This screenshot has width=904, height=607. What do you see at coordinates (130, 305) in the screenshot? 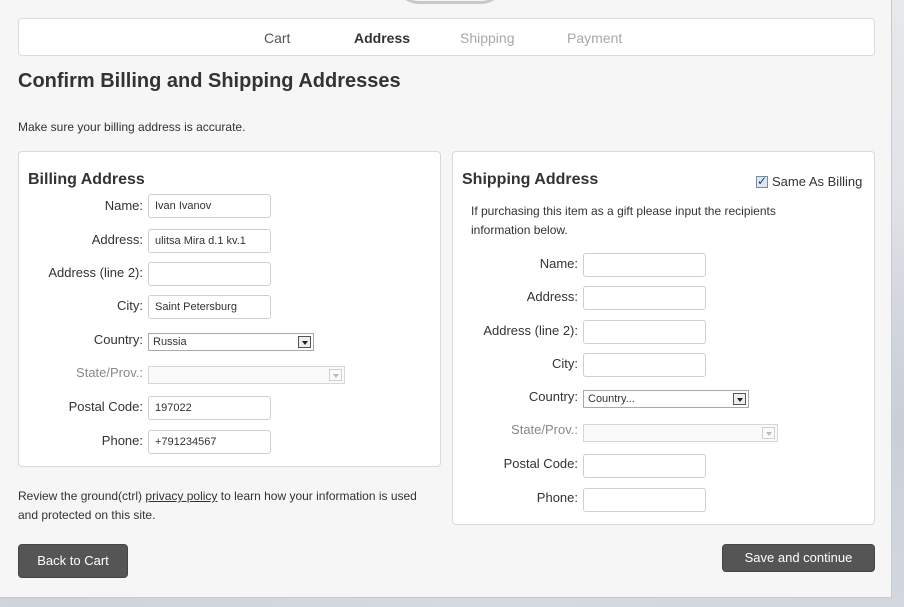
I see `billing-city-label: City:` at bounding box center [130, 305].